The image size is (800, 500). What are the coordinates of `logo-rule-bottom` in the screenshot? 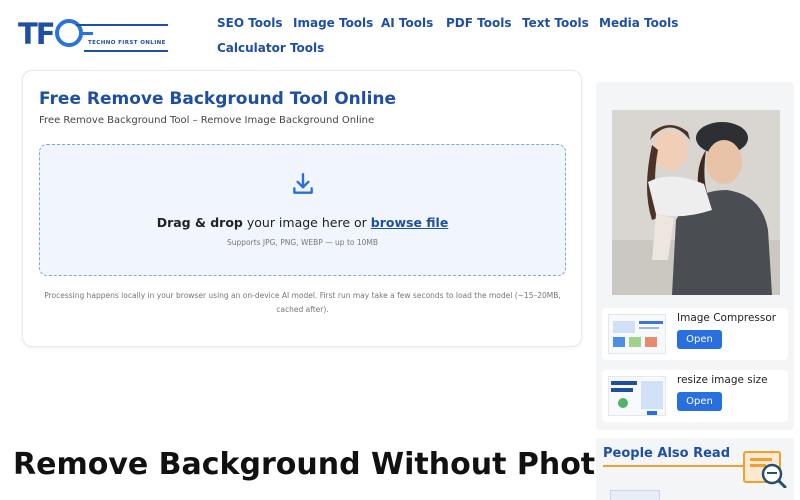 It's located at (126, 51).